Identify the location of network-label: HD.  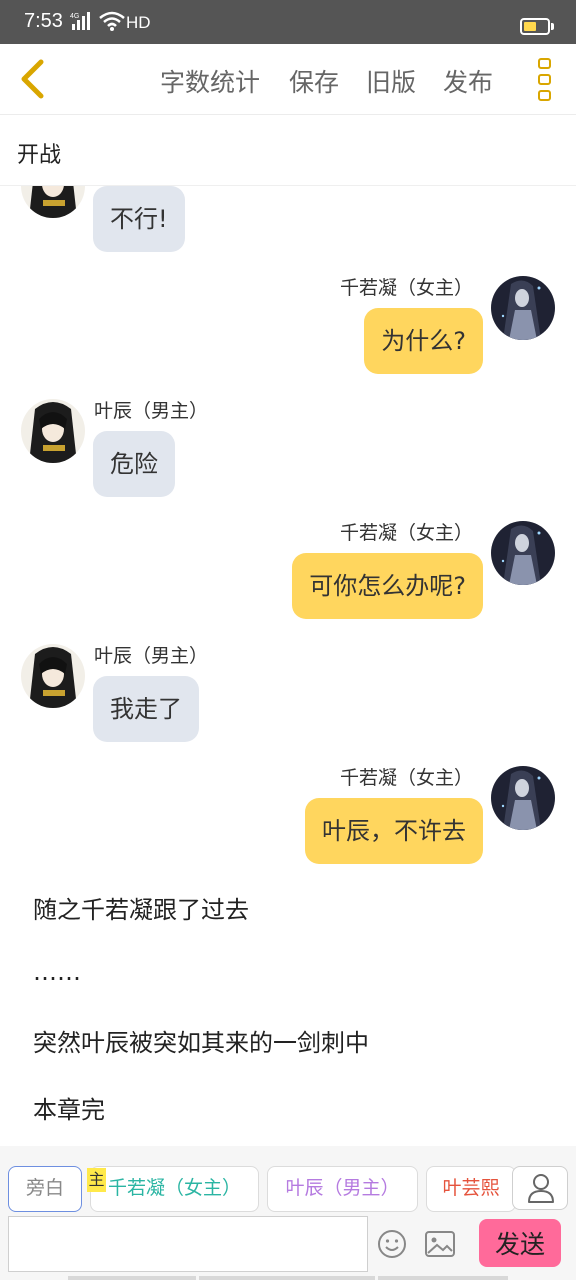
(138, 22).